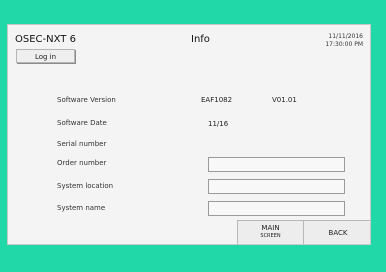 The height and width of the screenshot is (272, 386). What do you see at coordinates (344, 44) in the screenshot?
I see `time-text: 17:30:00 PM` at bounding box center [344, 44].